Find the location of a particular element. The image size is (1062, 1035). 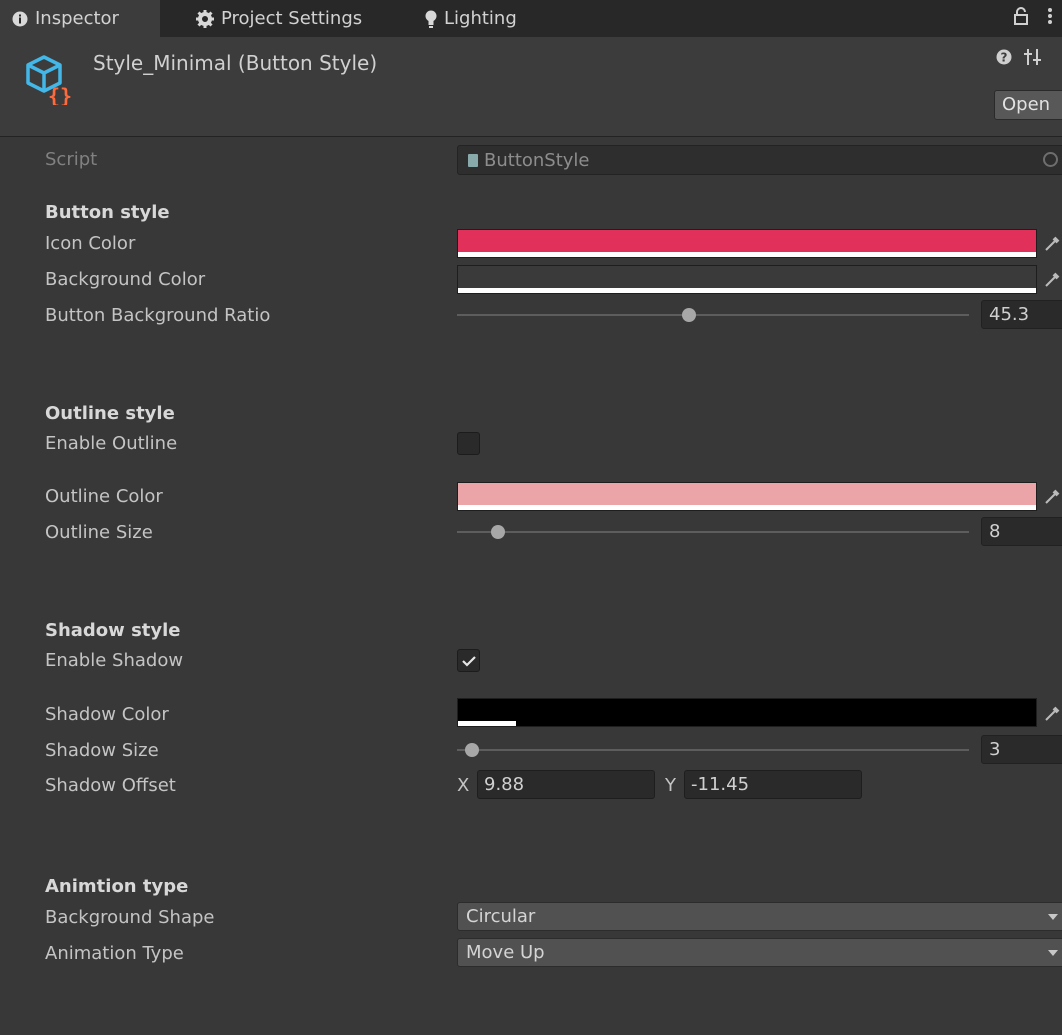

shadow-offset-label: Shadow Offset is located at coordinates (110, 785).